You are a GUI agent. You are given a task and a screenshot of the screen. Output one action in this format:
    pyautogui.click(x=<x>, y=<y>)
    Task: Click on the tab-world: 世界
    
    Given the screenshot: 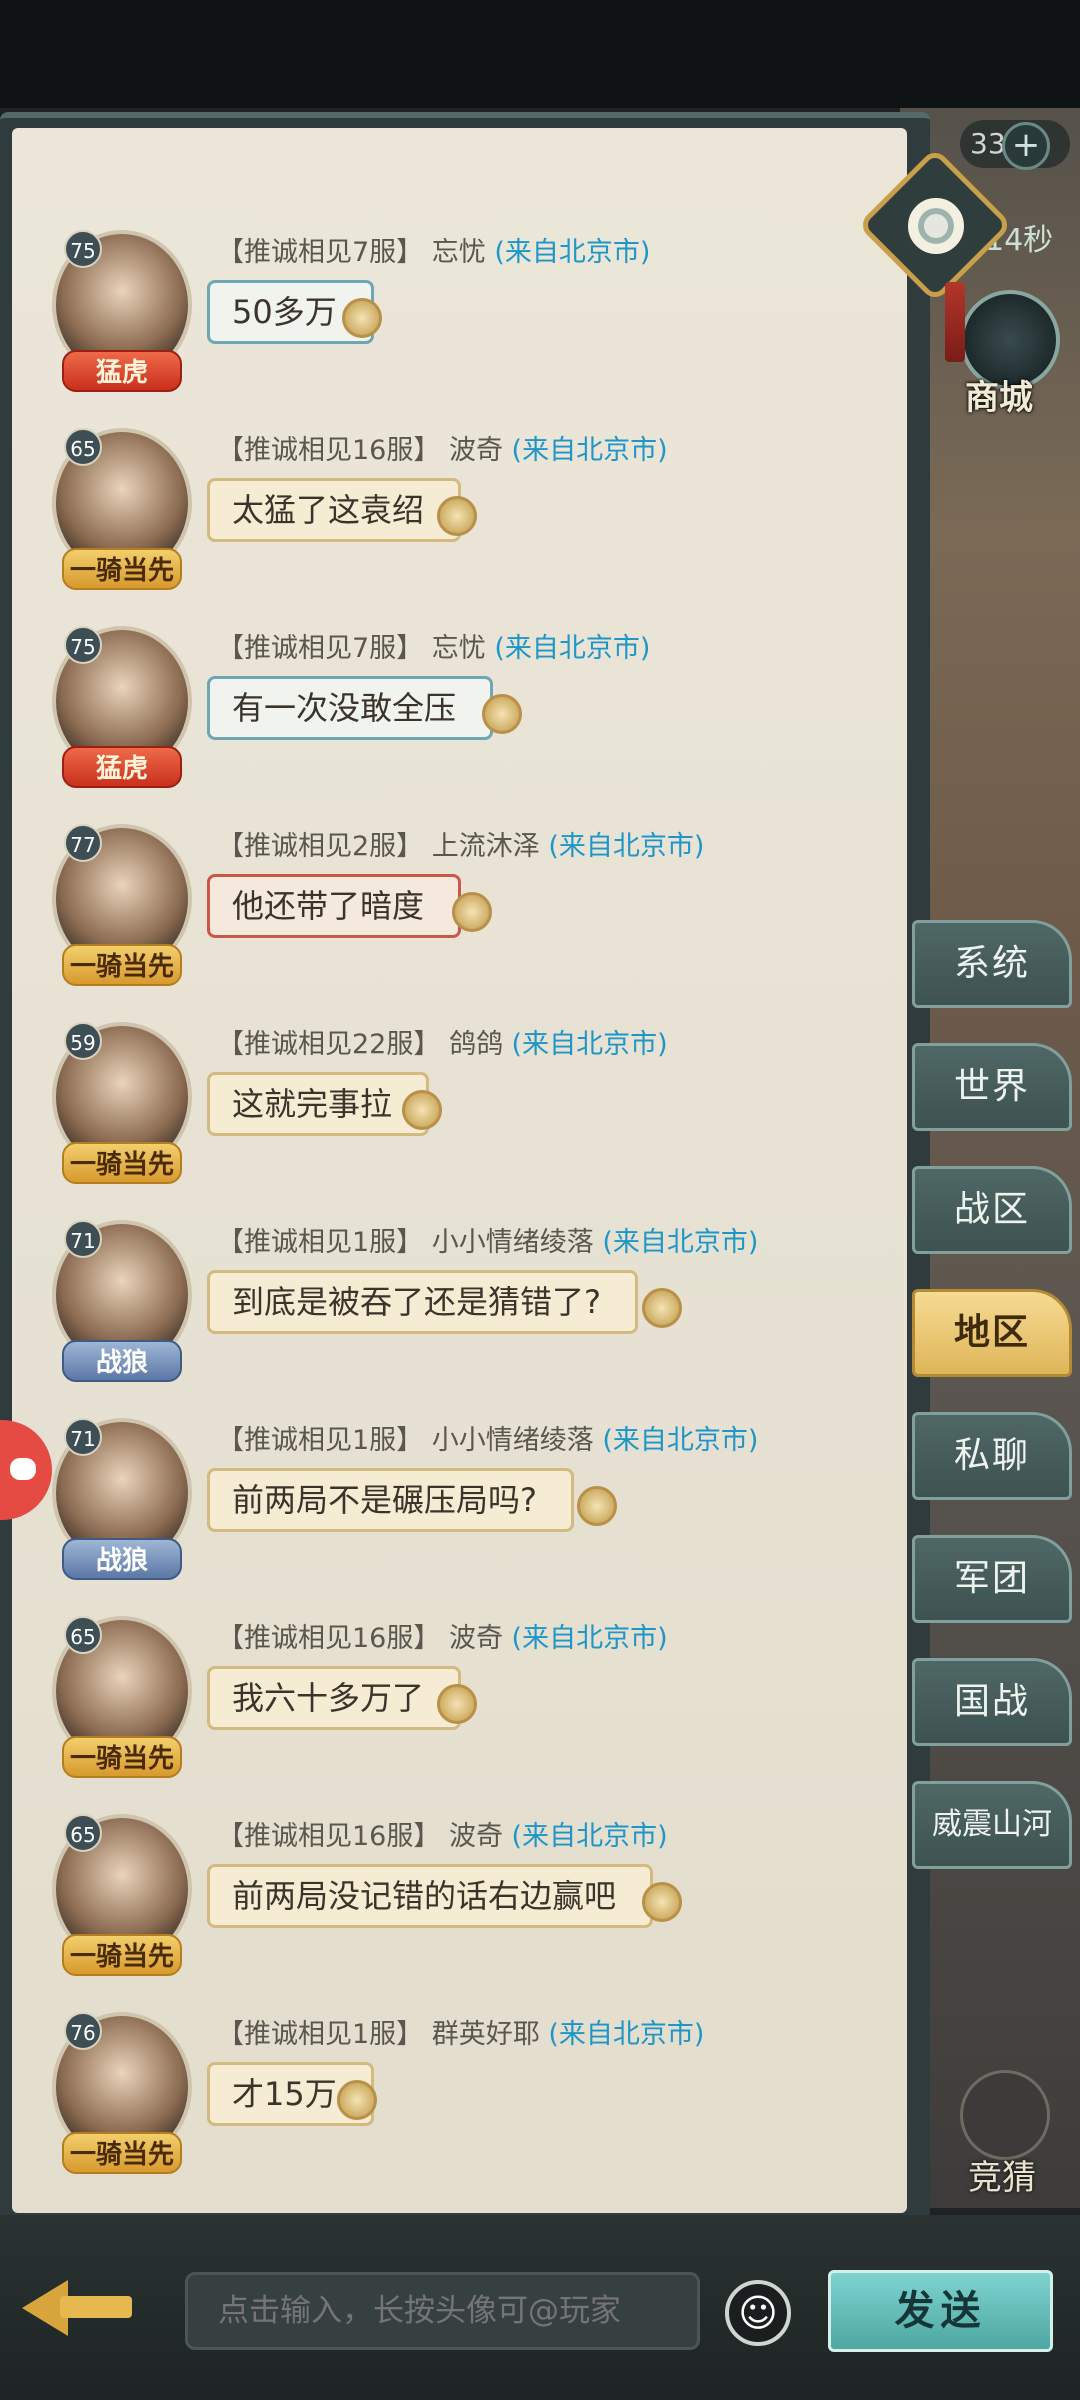 What is the action you would take?
    pyautogui.click(x=992, y=1087)
    